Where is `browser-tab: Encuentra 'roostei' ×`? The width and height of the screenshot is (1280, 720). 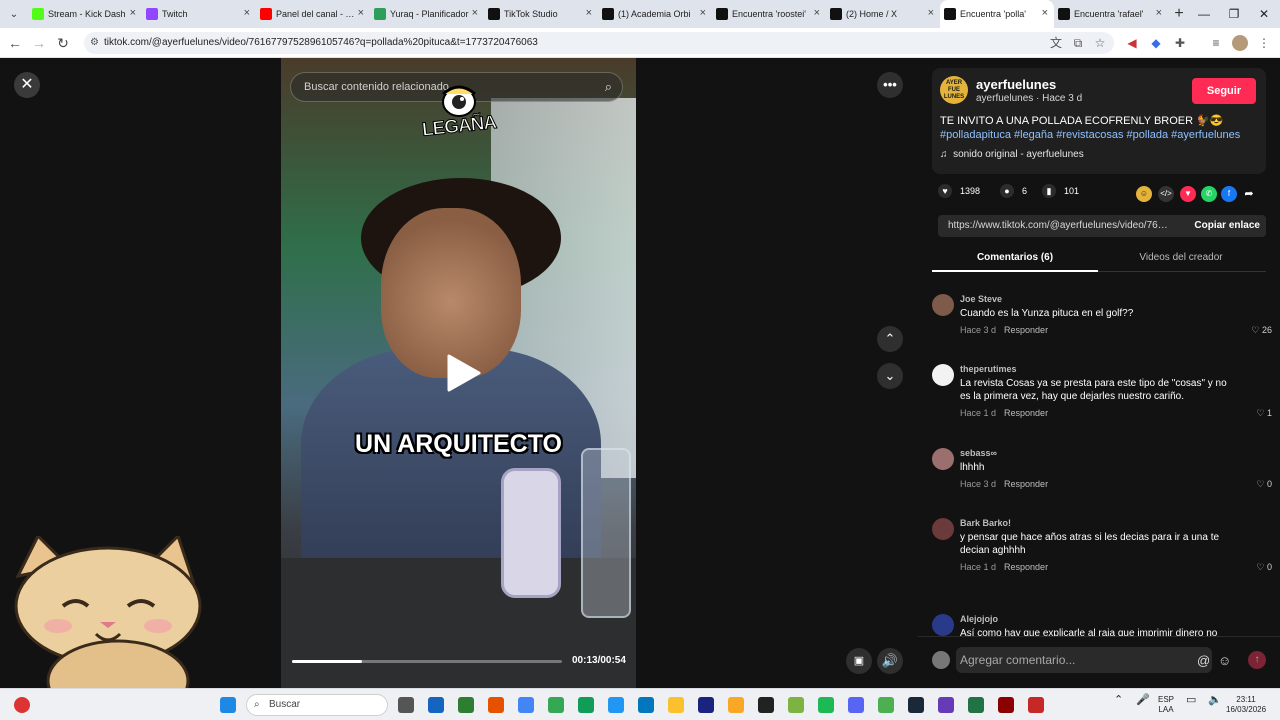 browser-tab: Encuentra 'roostei' × is located at coordinates (769, 14).